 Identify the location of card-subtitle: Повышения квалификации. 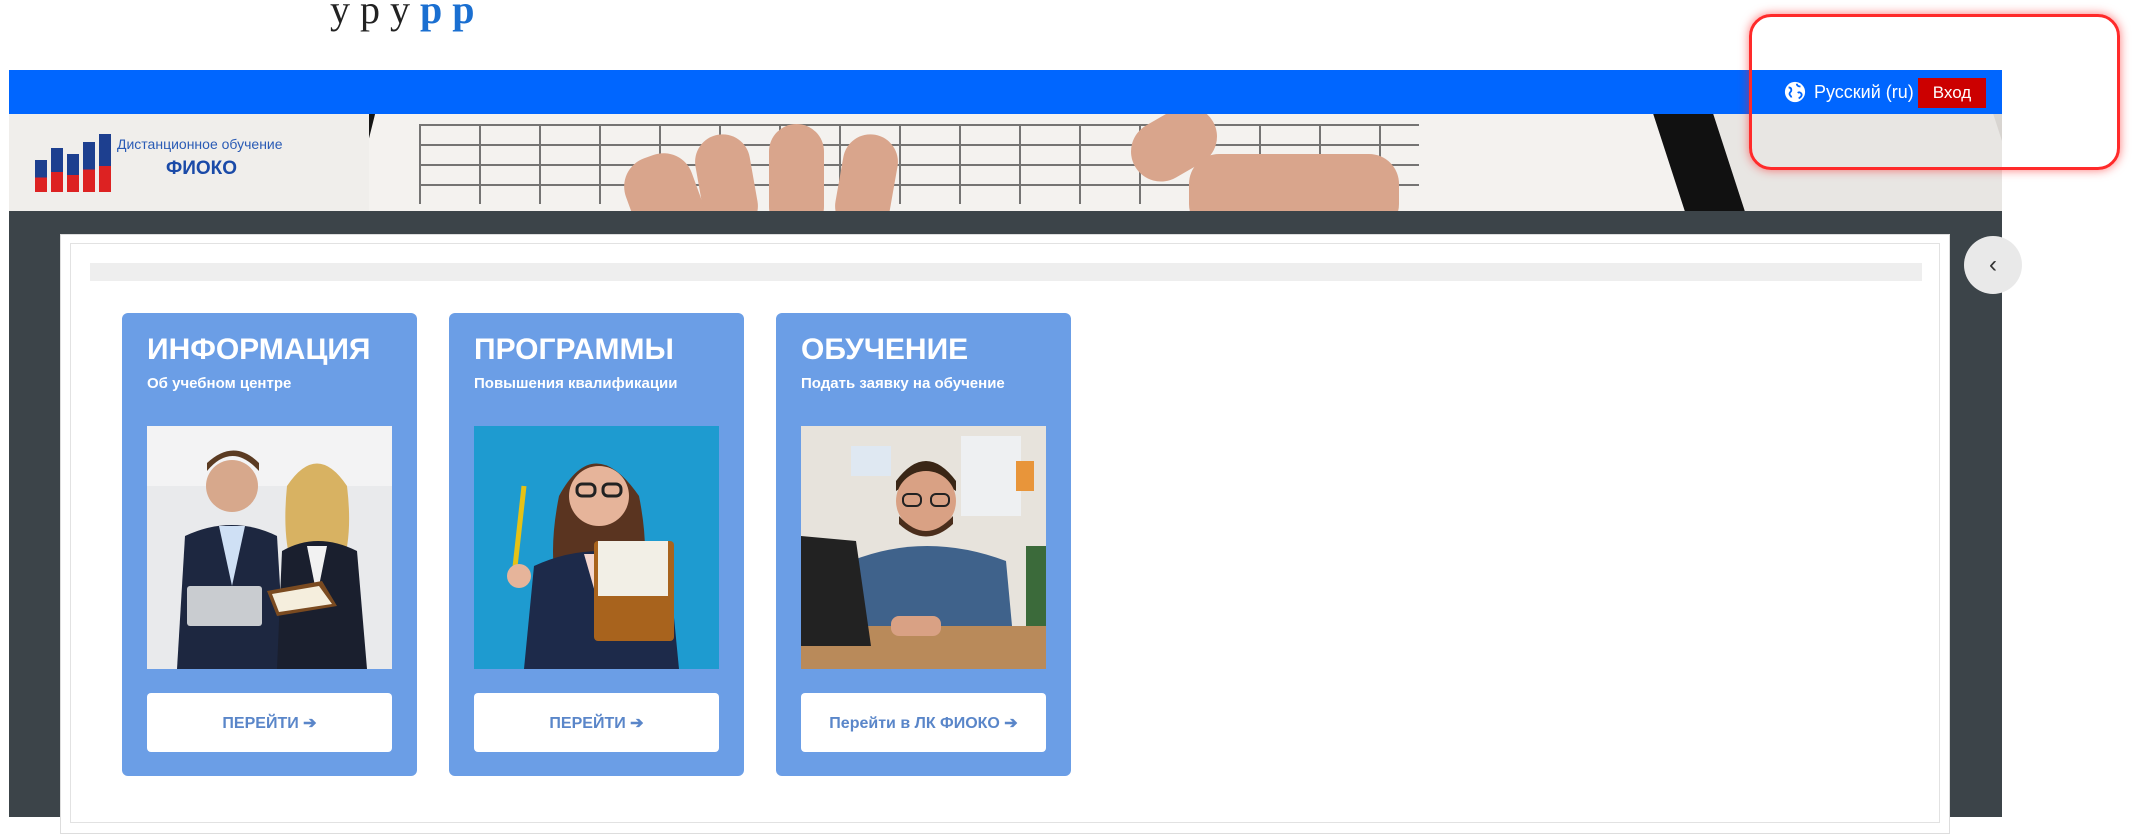
(576, 383).